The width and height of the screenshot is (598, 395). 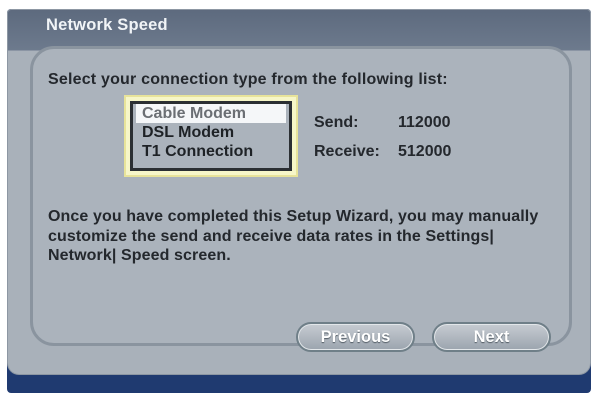 I want to click on list-item-cable-modem: Cable Modem, so click(x=211, y=113).